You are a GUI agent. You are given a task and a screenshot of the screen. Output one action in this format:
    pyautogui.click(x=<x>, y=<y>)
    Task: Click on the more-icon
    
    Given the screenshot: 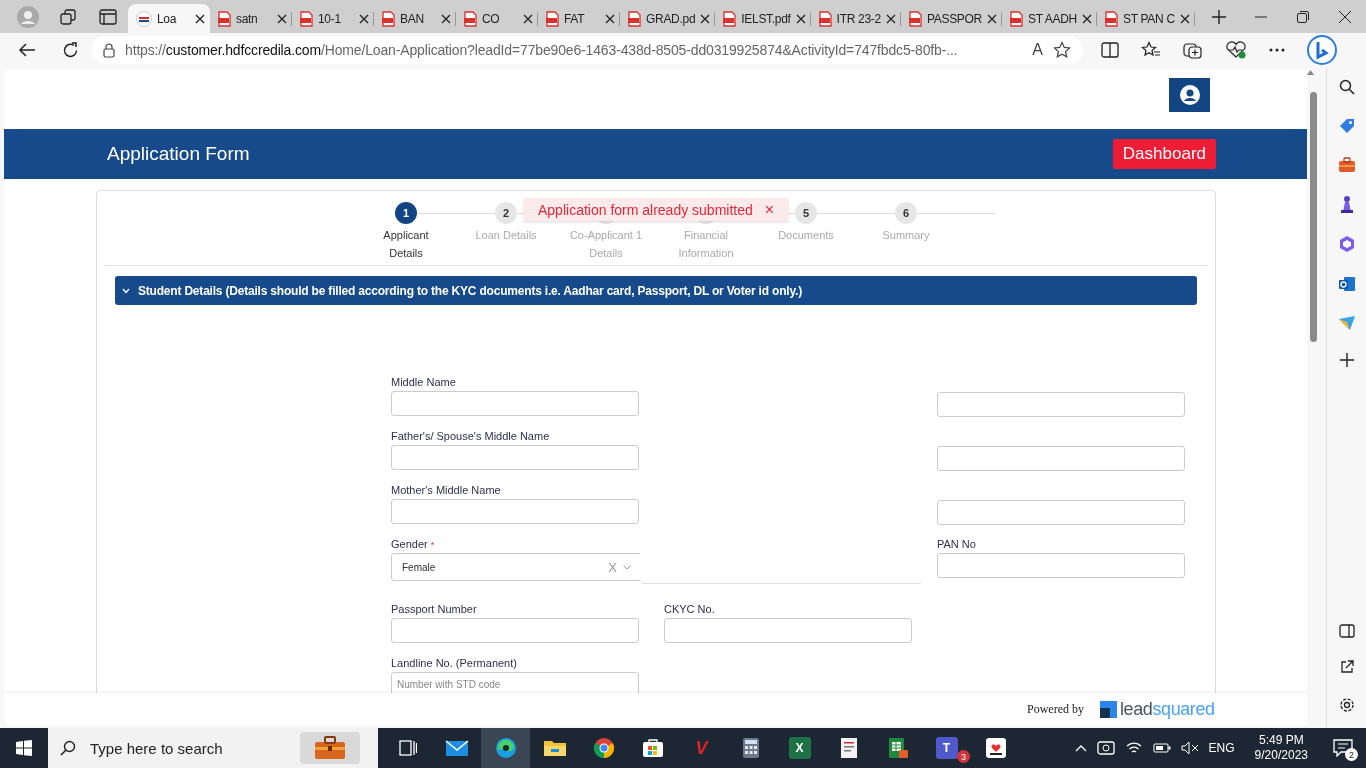 What is the action you would take?
    pyautogui.click(x=1277, y=50)
    